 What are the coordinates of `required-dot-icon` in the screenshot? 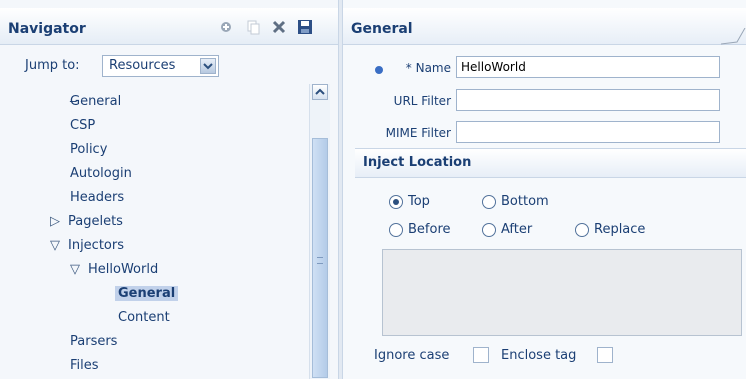 It's located at (379, 71).